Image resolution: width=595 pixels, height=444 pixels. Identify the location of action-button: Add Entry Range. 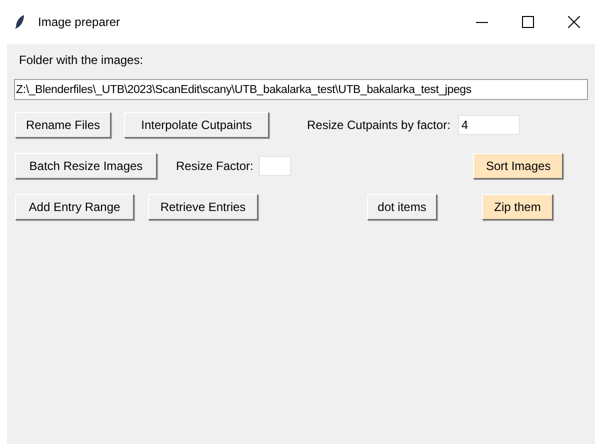
(74, 207).